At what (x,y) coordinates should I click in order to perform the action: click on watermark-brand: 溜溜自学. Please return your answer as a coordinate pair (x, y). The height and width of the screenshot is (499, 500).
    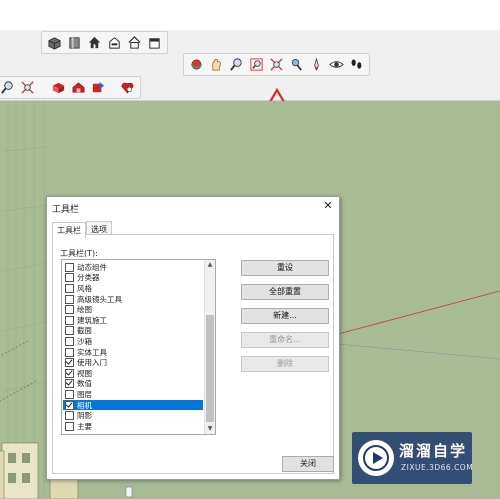
    Looking at the image, I should click on (433, 451).